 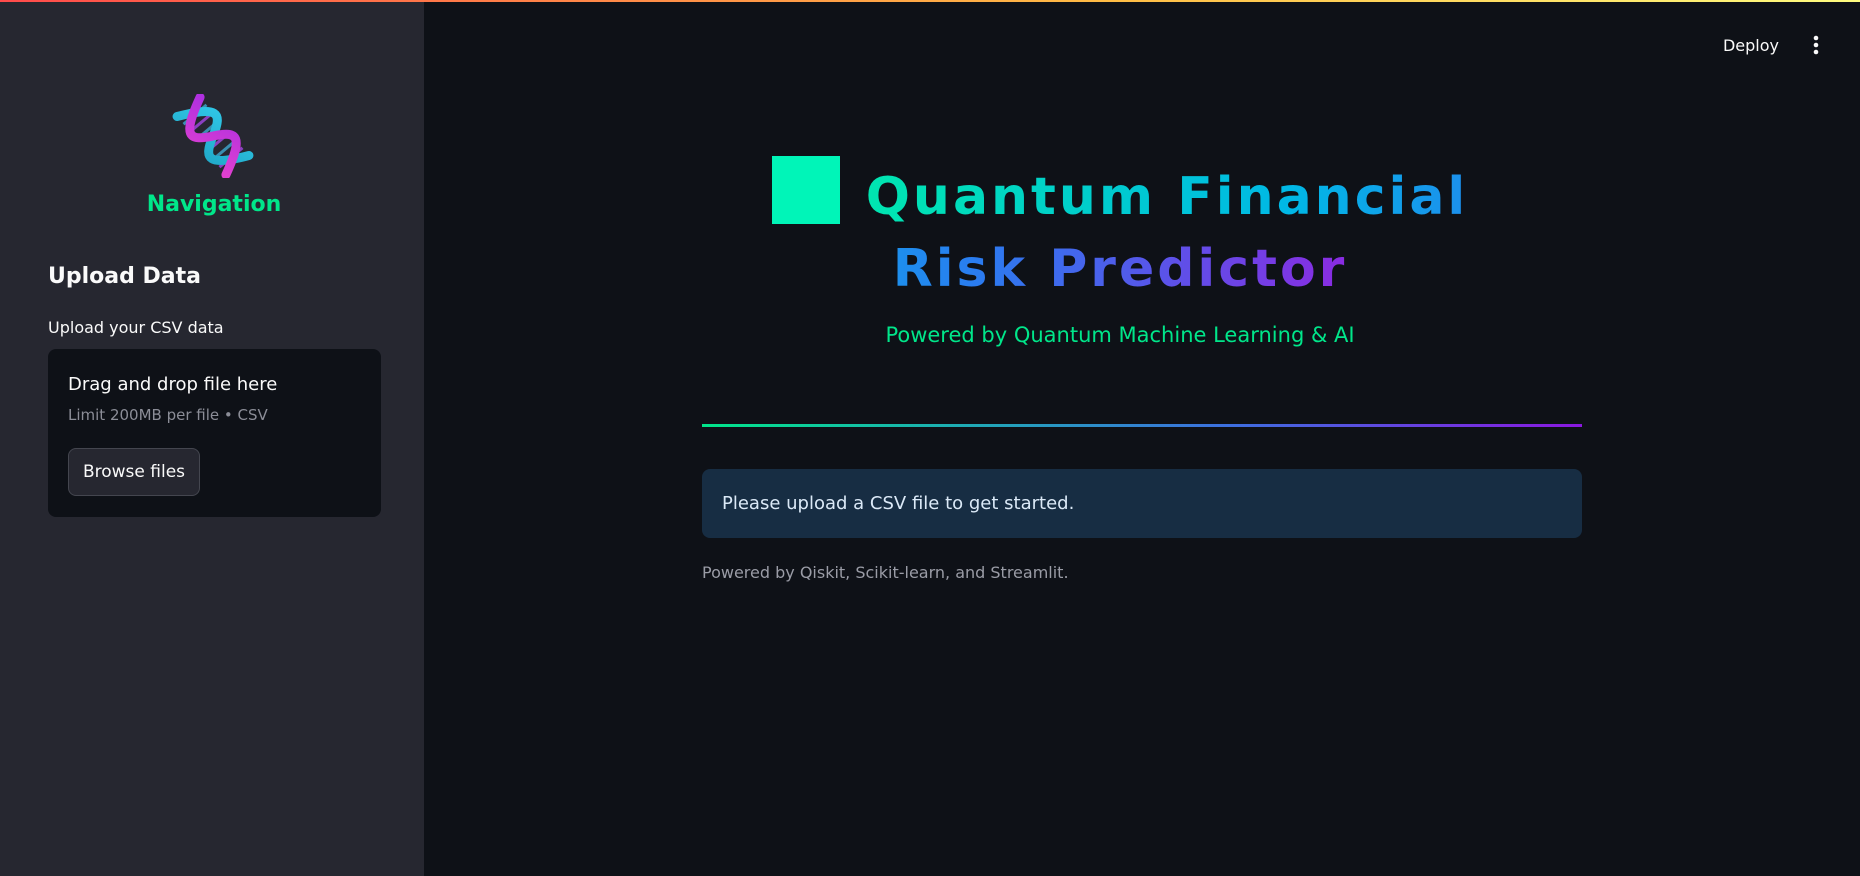 I want to click on page-subtitle: Powered by Quantum Machine Learning & AI, so click(x=1120, y=335).